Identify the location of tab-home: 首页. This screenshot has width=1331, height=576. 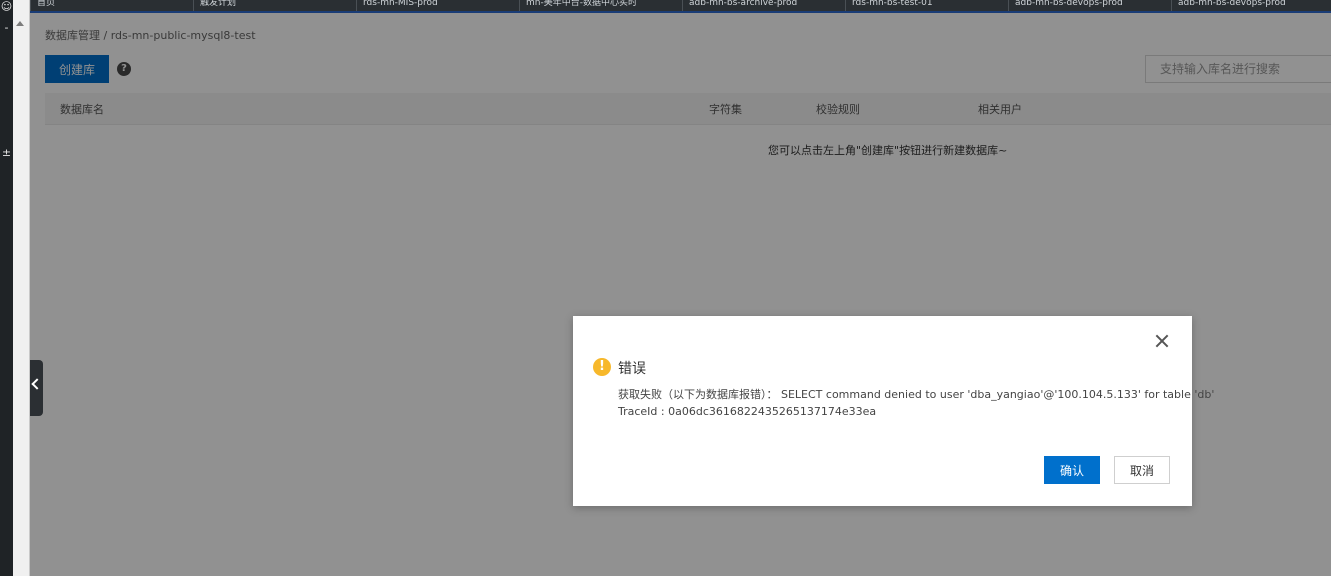
(111, 5).